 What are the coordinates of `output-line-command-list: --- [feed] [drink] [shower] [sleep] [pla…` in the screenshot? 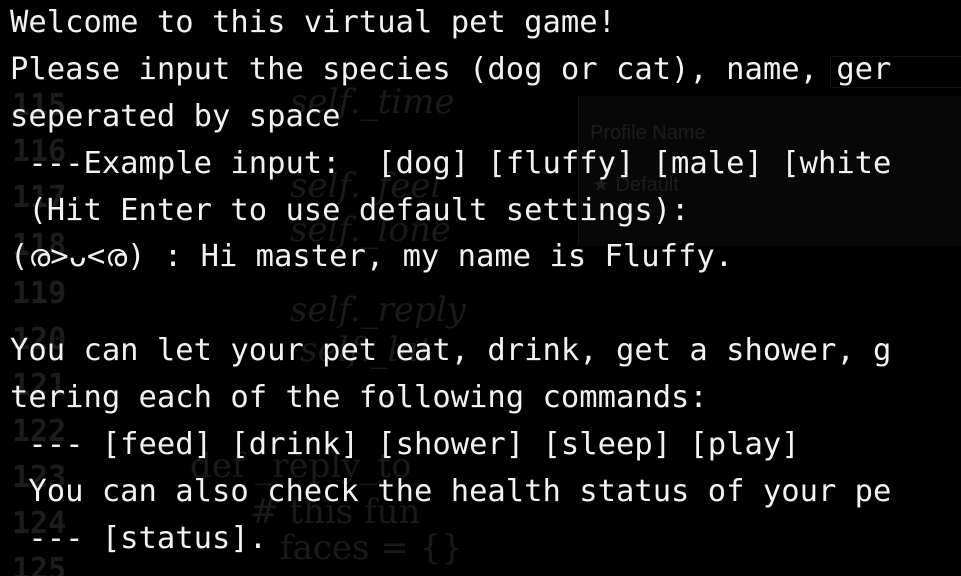 It's located at (405, 445).